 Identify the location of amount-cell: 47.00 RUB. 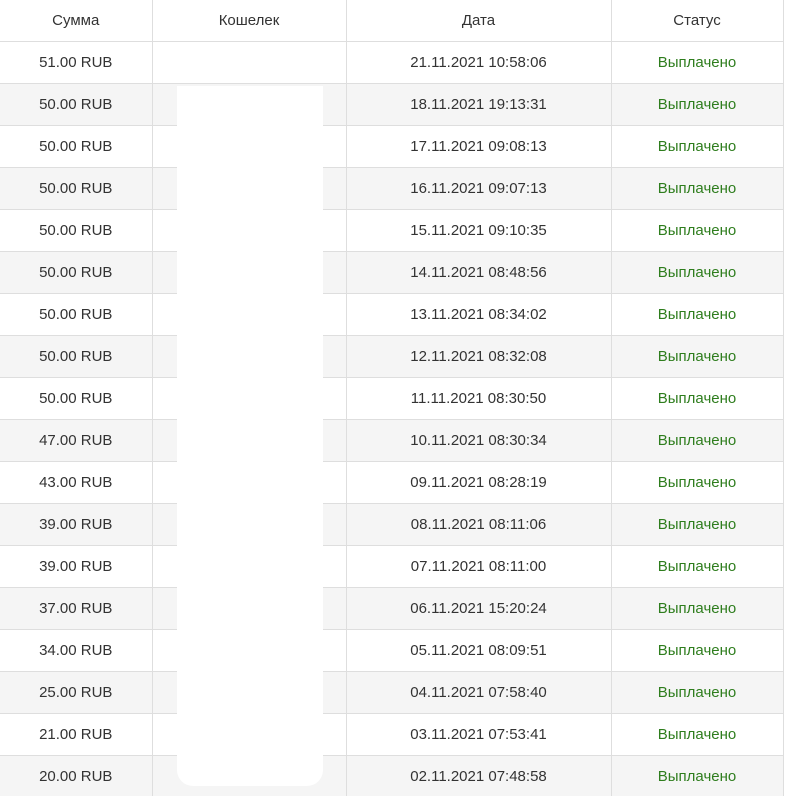
(76, 440).